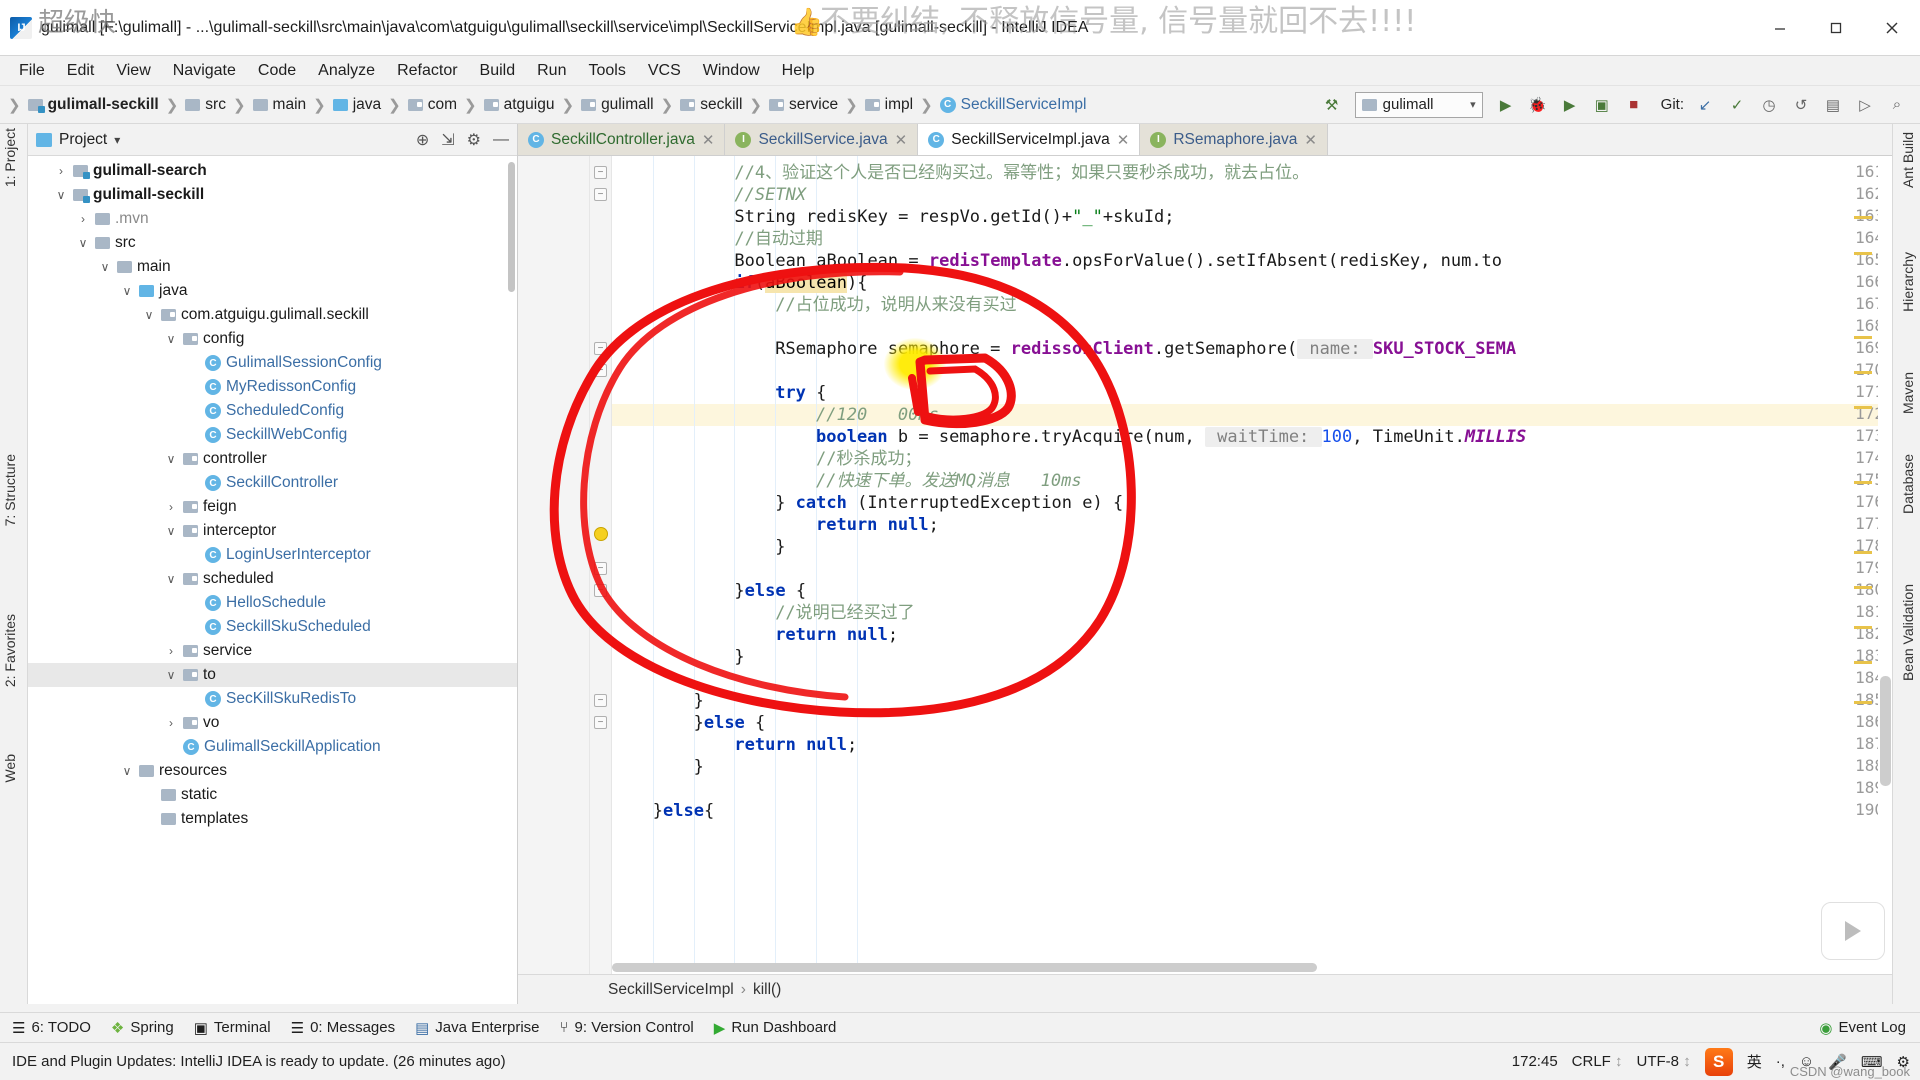 This screenshot has width=1920, height=1080. Describe the element at coordinates (1418, 104) in the screenshot. I see `run-configuration-selector: gulimall ▾` at that location.